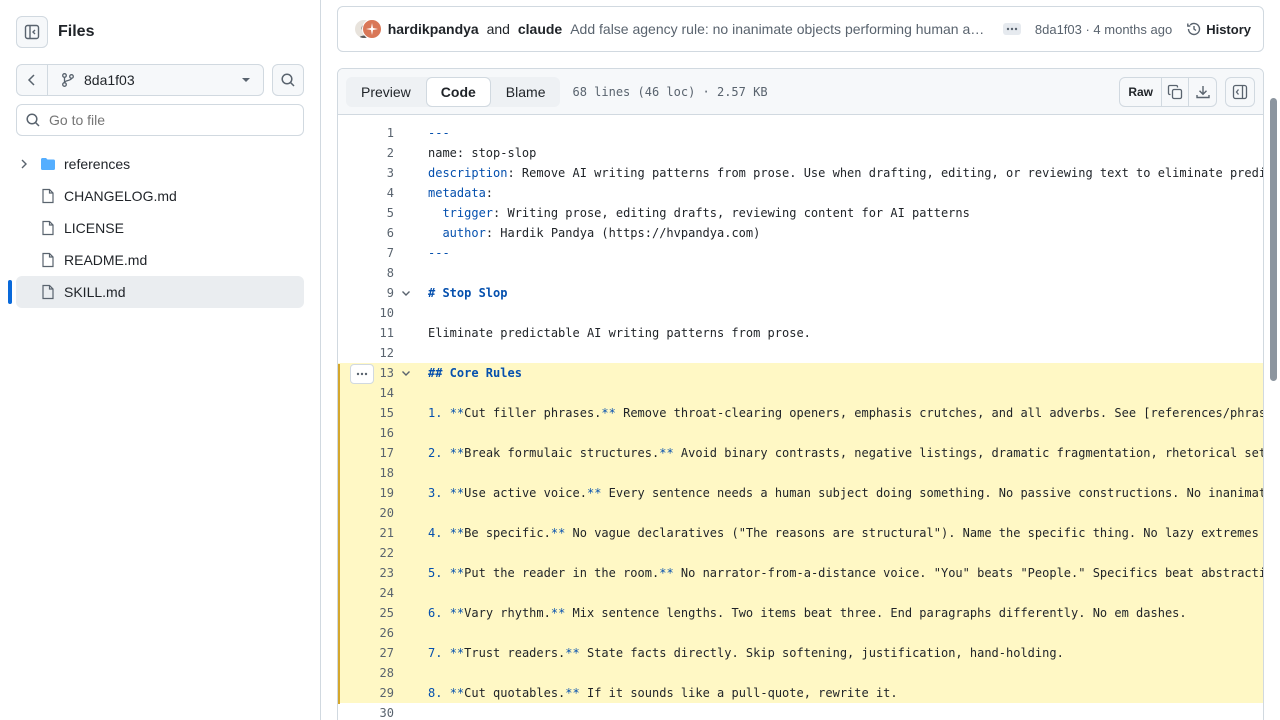 The height and width of the screenshot is (720, 1280). Describe the element at coordinates (433, 29) in the screenshot. I see `author-link: hardikpandya` at that location.